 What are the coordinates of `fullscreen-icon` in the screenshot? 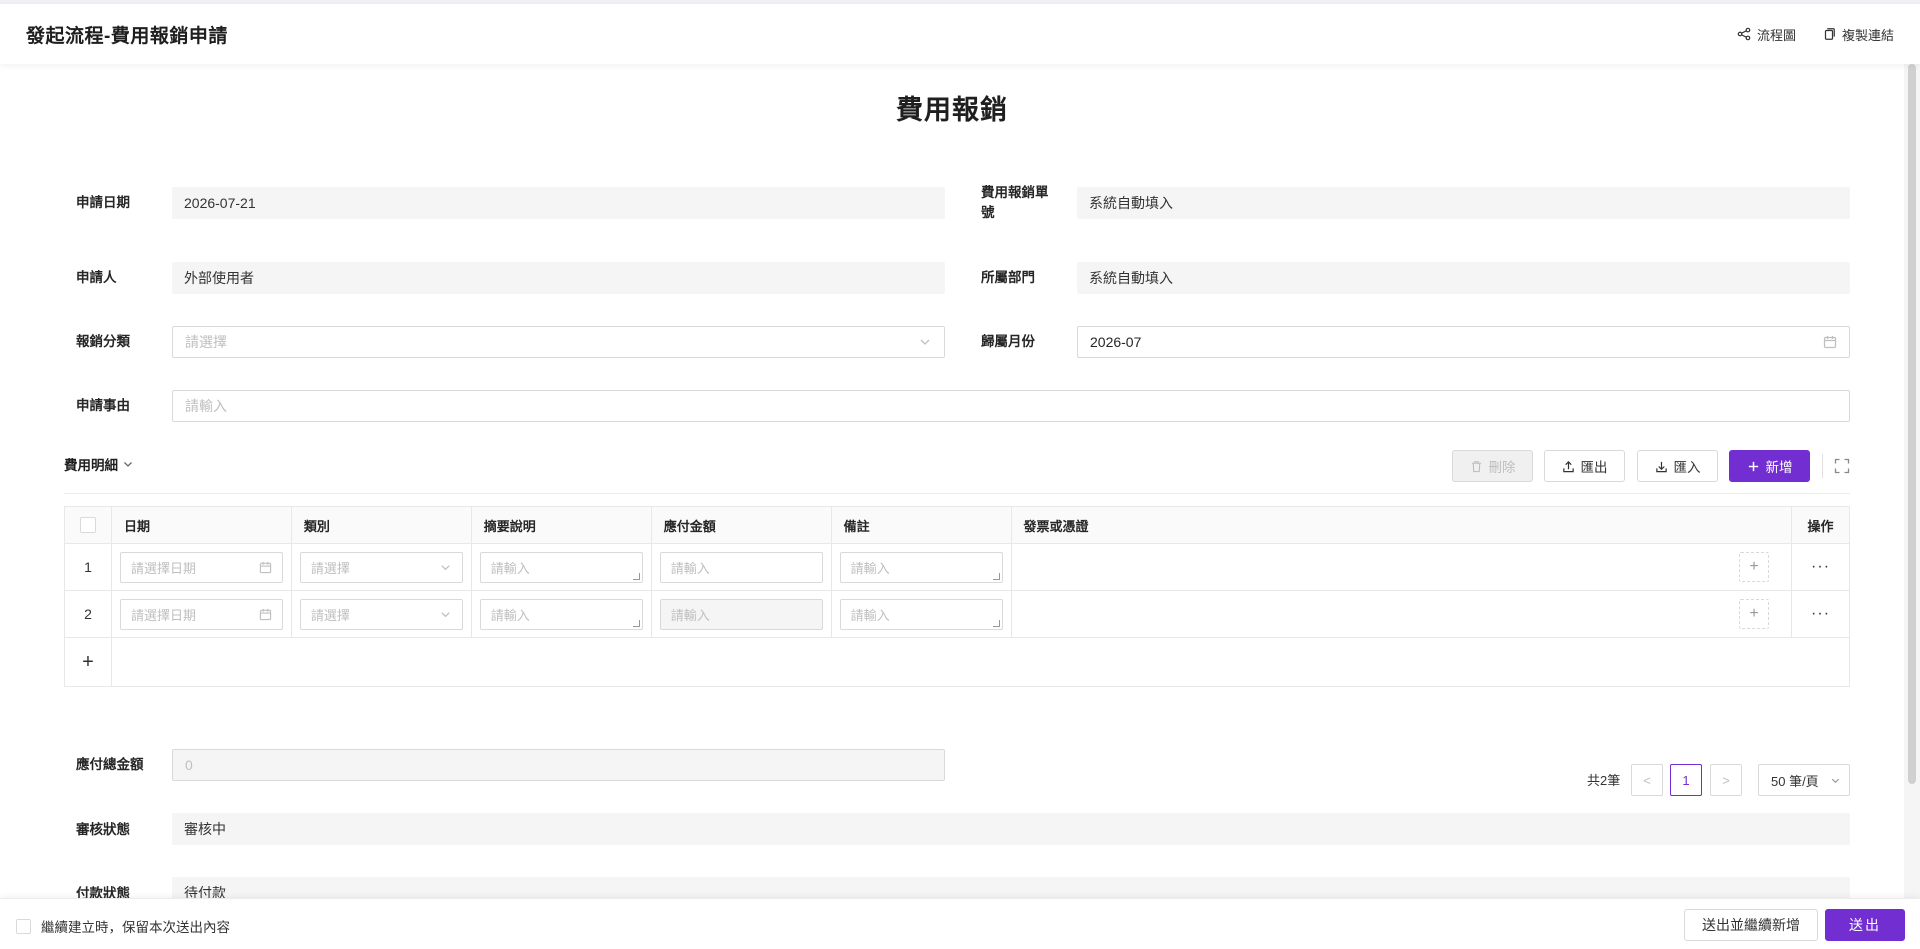 It's located at (1842, 466).